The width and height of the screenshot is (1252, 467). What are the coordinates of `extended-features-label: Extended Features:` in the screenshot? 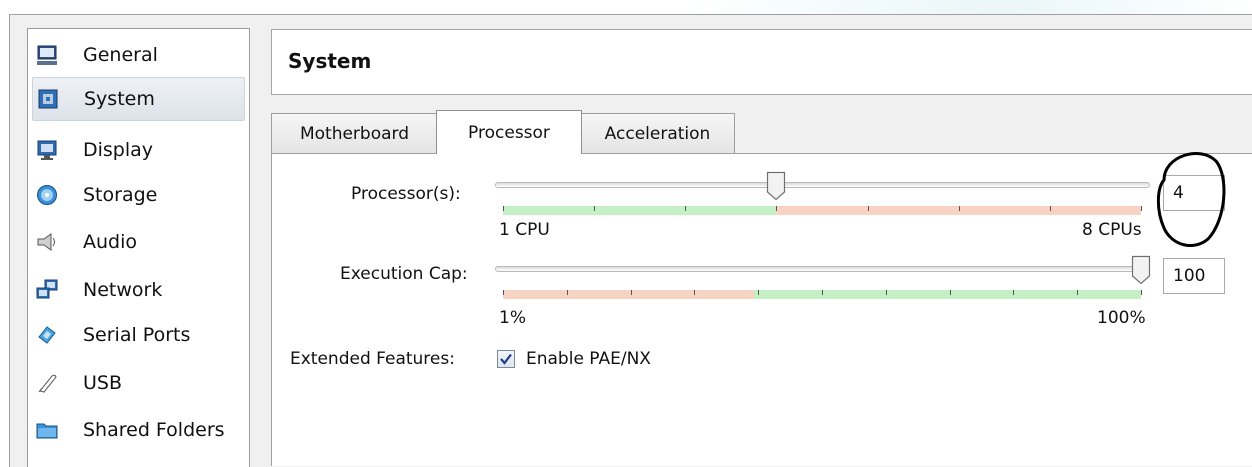 It's located at (372, 359).